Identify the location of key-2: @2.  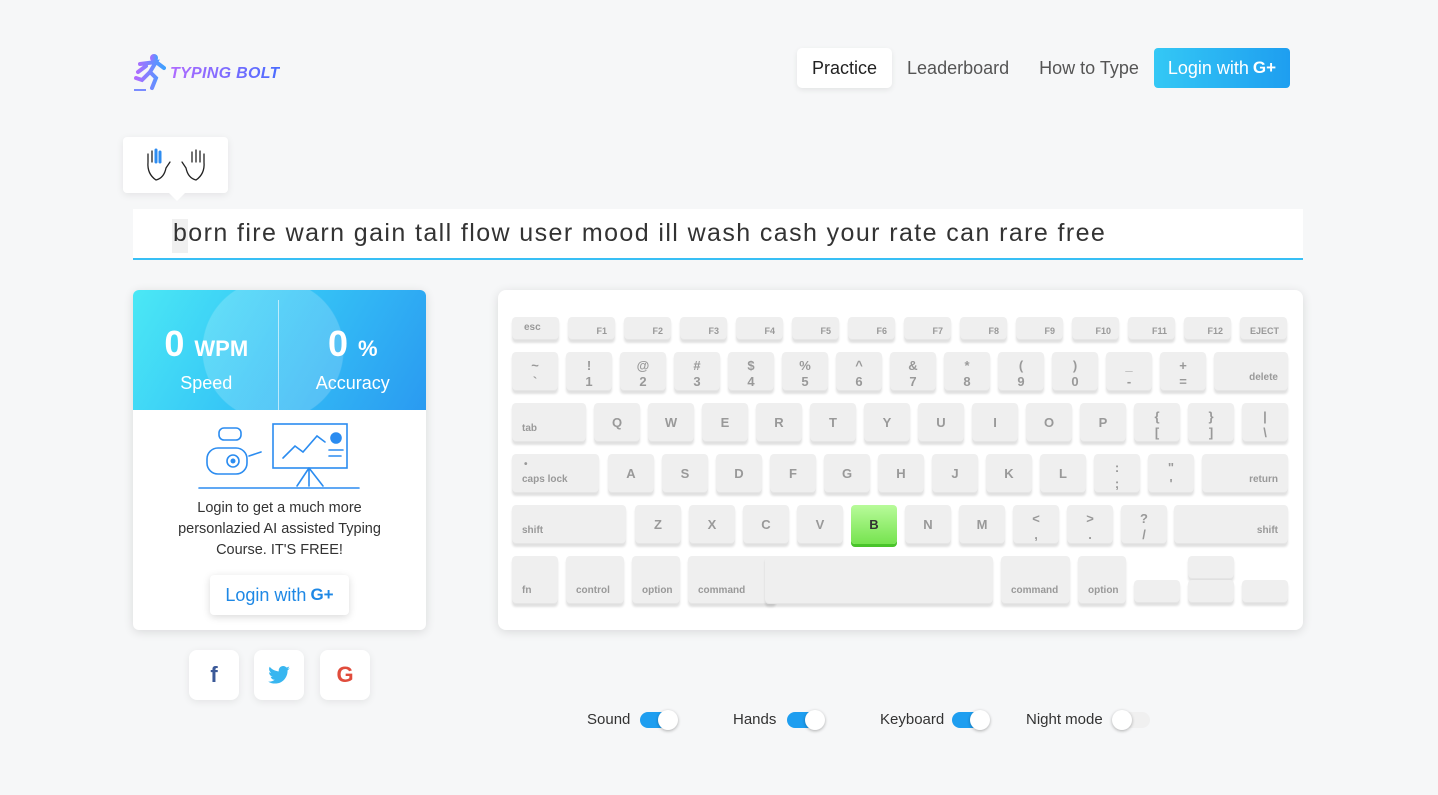
(643, 371).